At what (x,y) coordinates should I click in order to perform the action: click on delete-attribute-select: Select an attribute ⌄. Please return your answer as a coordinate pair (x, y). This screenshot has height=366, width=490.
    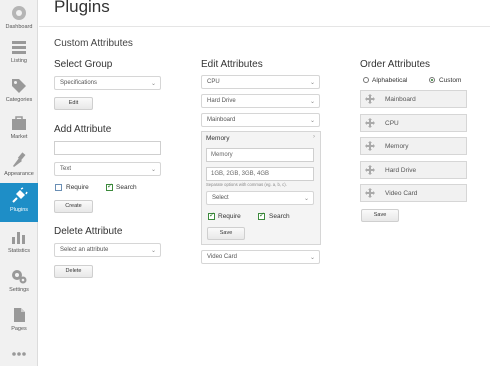
    Looking at the image, I should click on (107, 250).